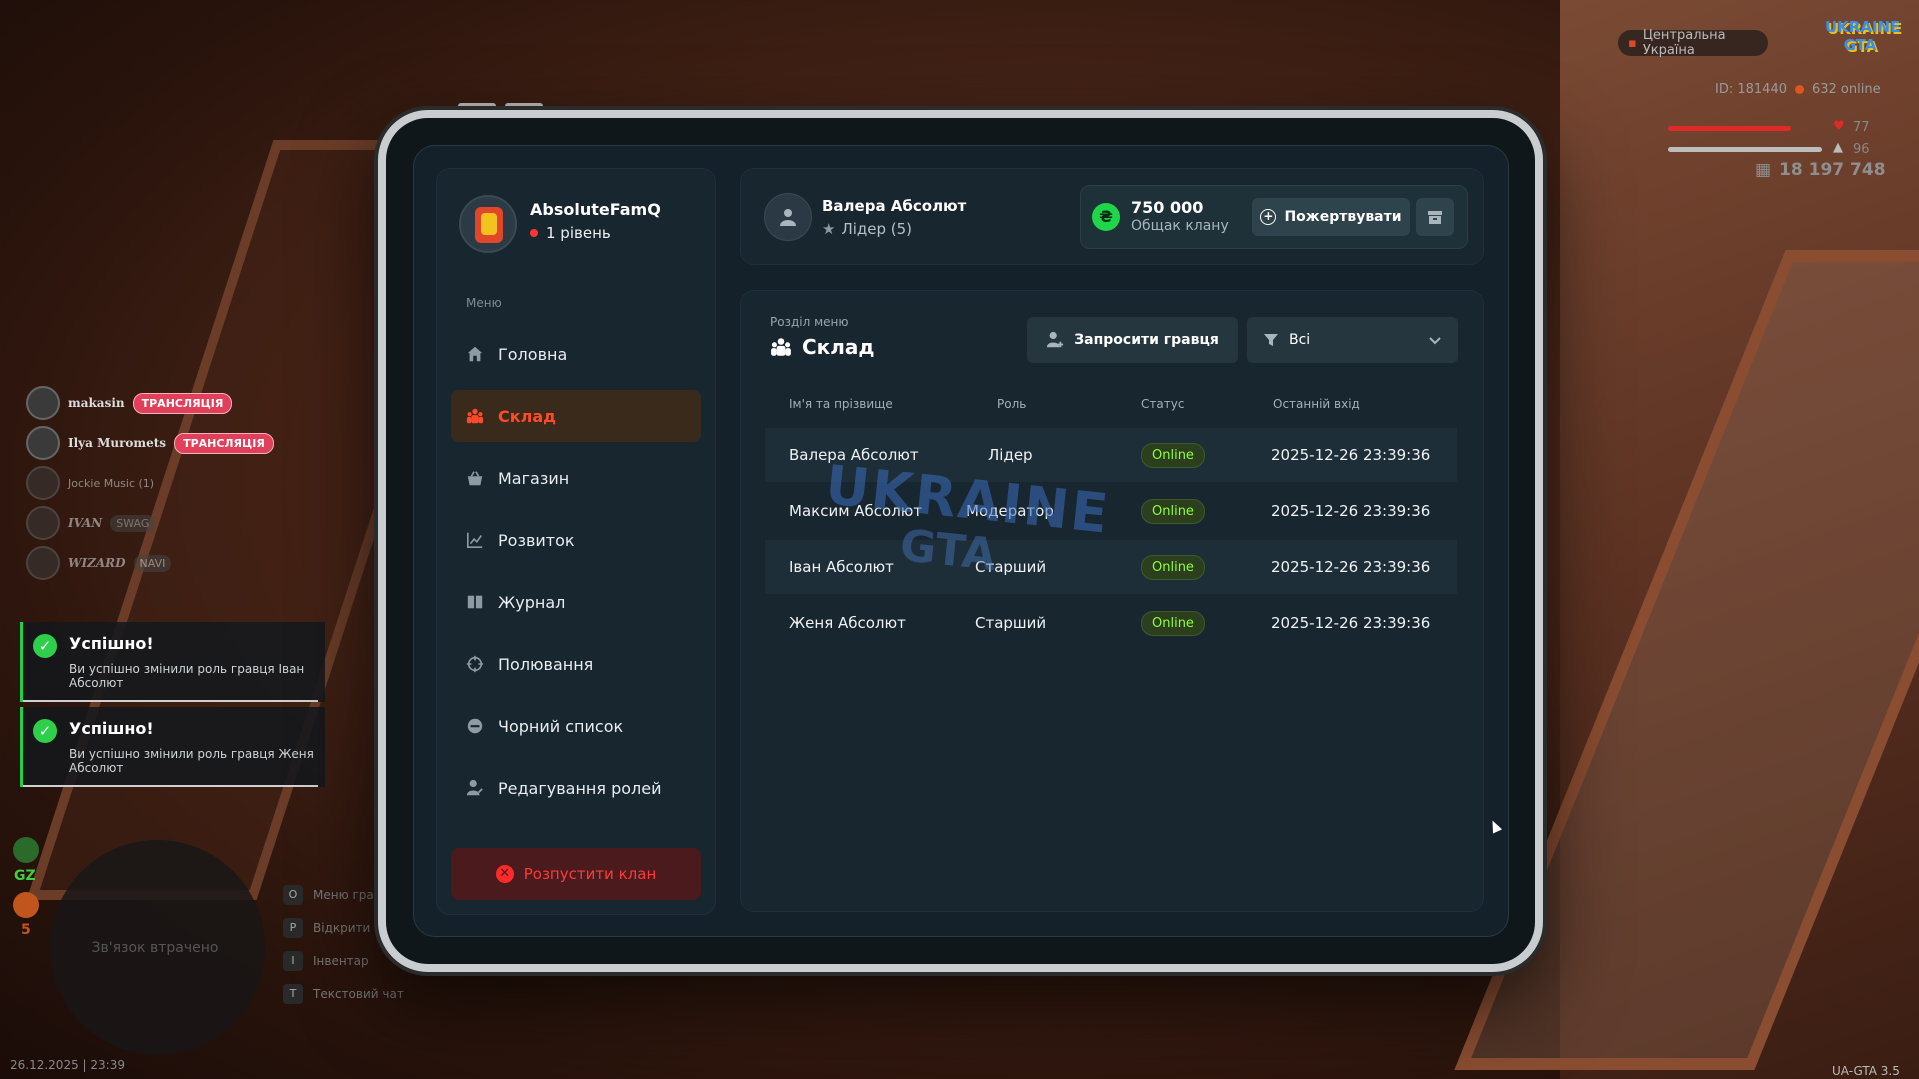  I want to click on member-role: Лідер, so click(1010, 455).